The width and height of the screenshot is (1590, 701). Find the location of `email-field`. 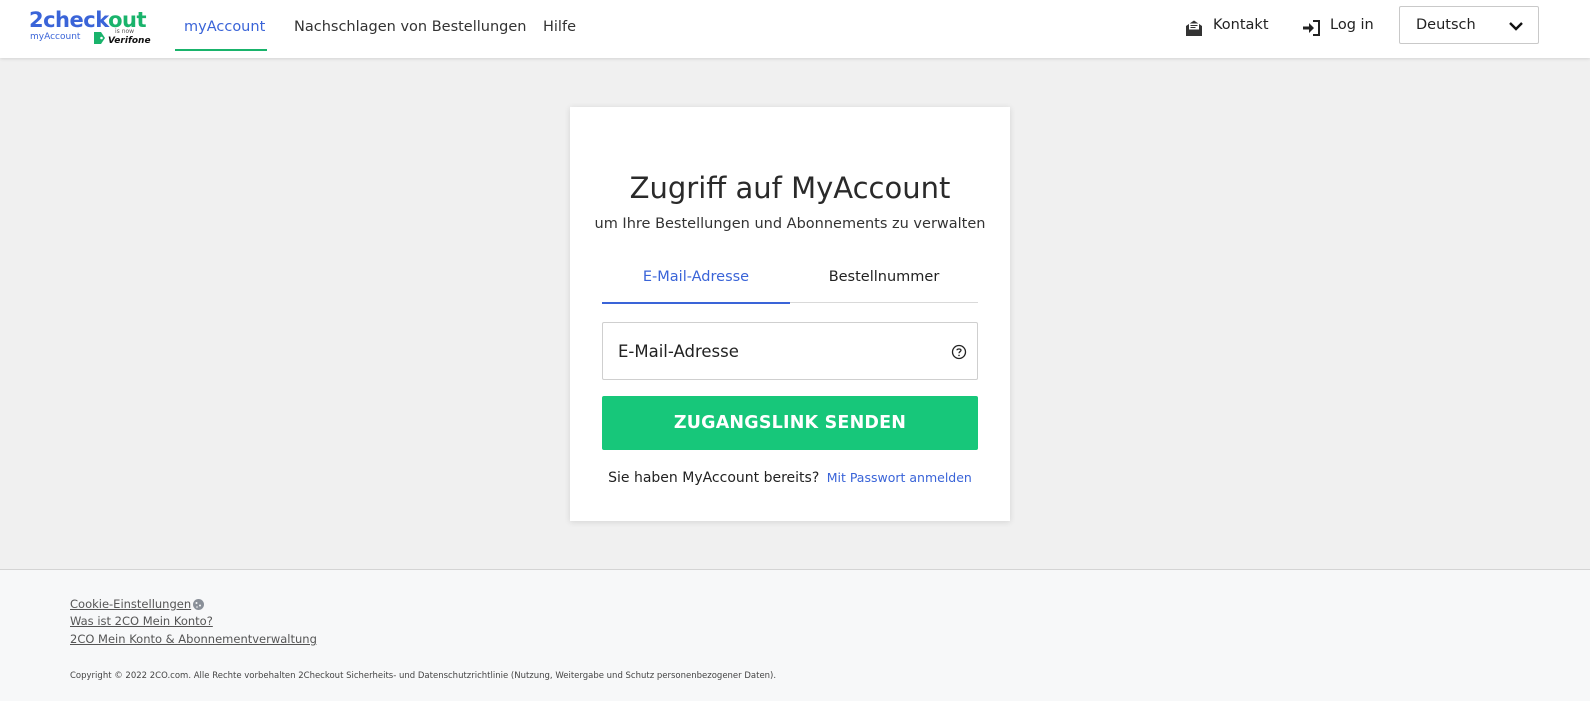

email-field is located at coordinates (790, 351).